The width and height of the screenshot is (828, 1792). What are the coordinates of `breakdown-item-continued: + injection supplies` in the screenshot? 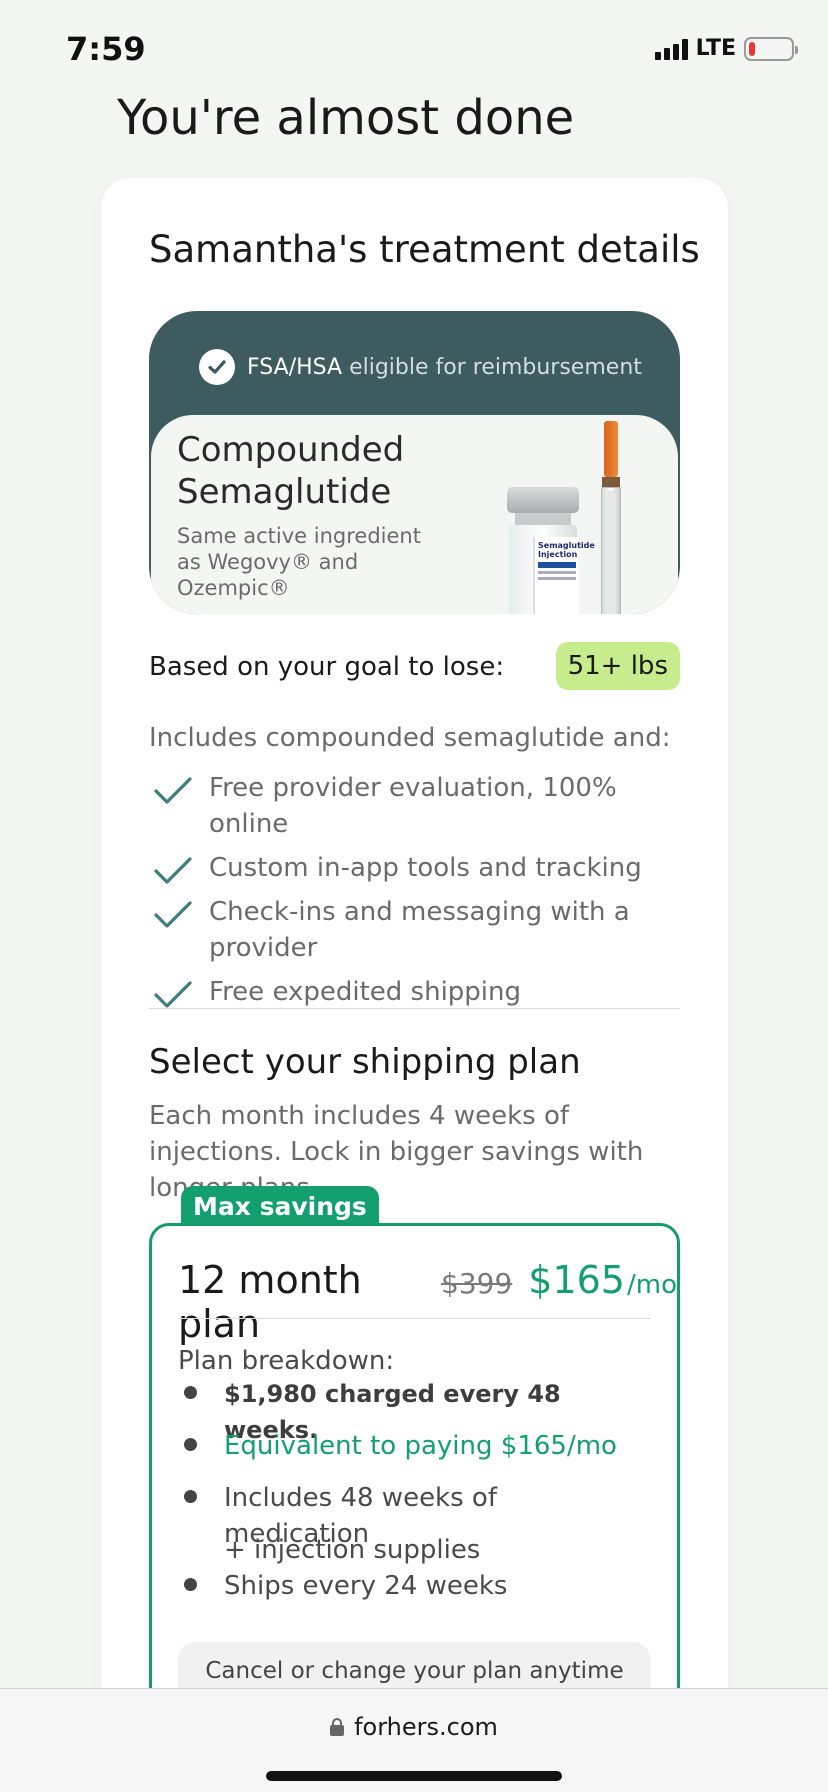 It's located at (352, 1550).